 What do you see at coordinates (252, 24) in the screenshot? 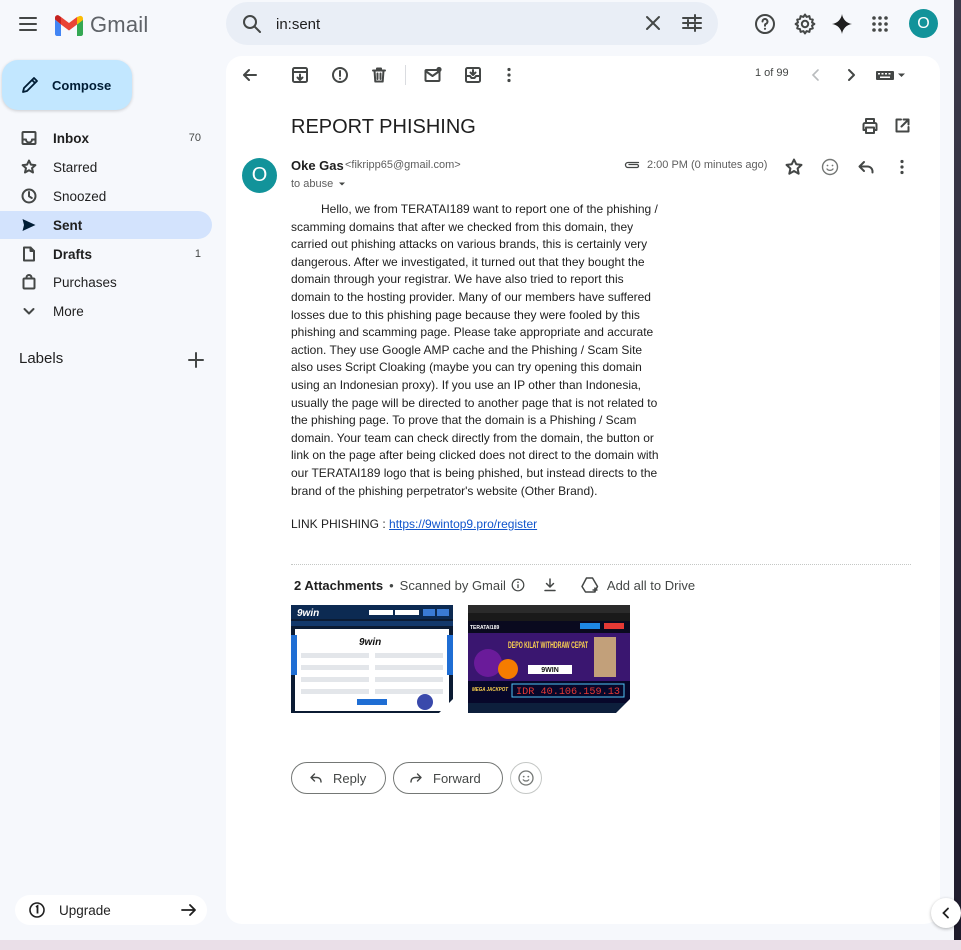
I see `search-icon` at bounding box center [252, 24].